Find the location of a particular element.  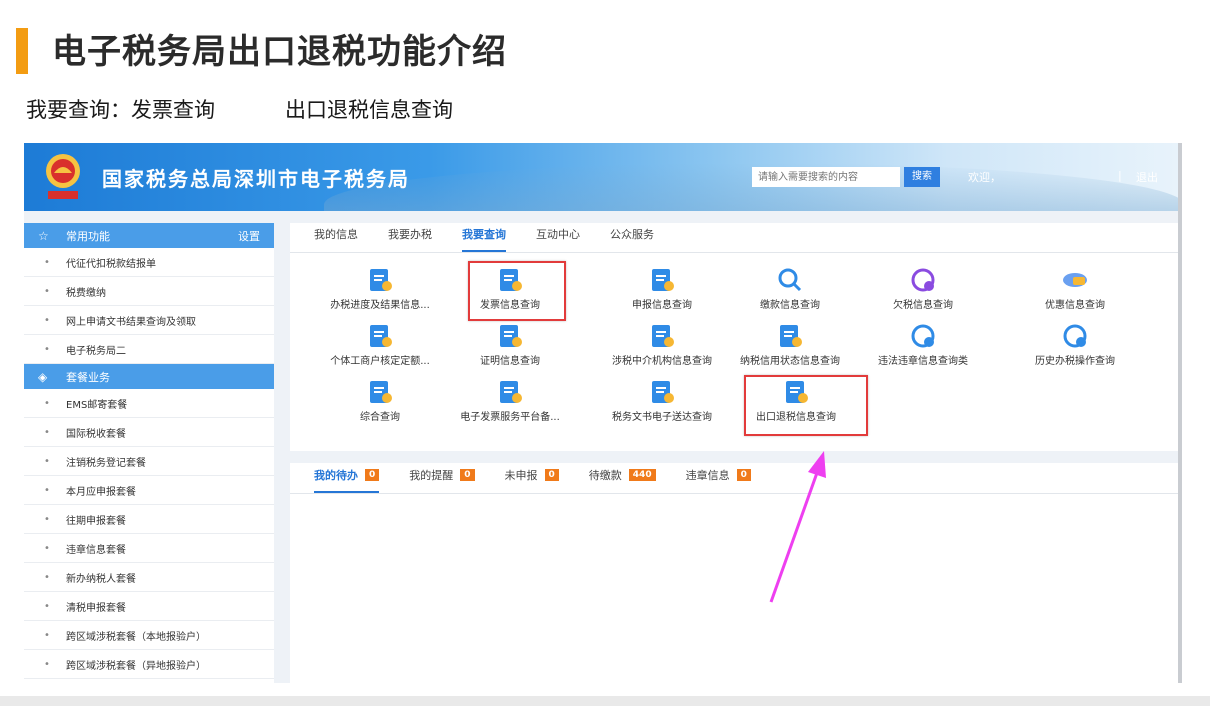

todo-tab: 我的提醒 0 is located at coordinates (442, 480).